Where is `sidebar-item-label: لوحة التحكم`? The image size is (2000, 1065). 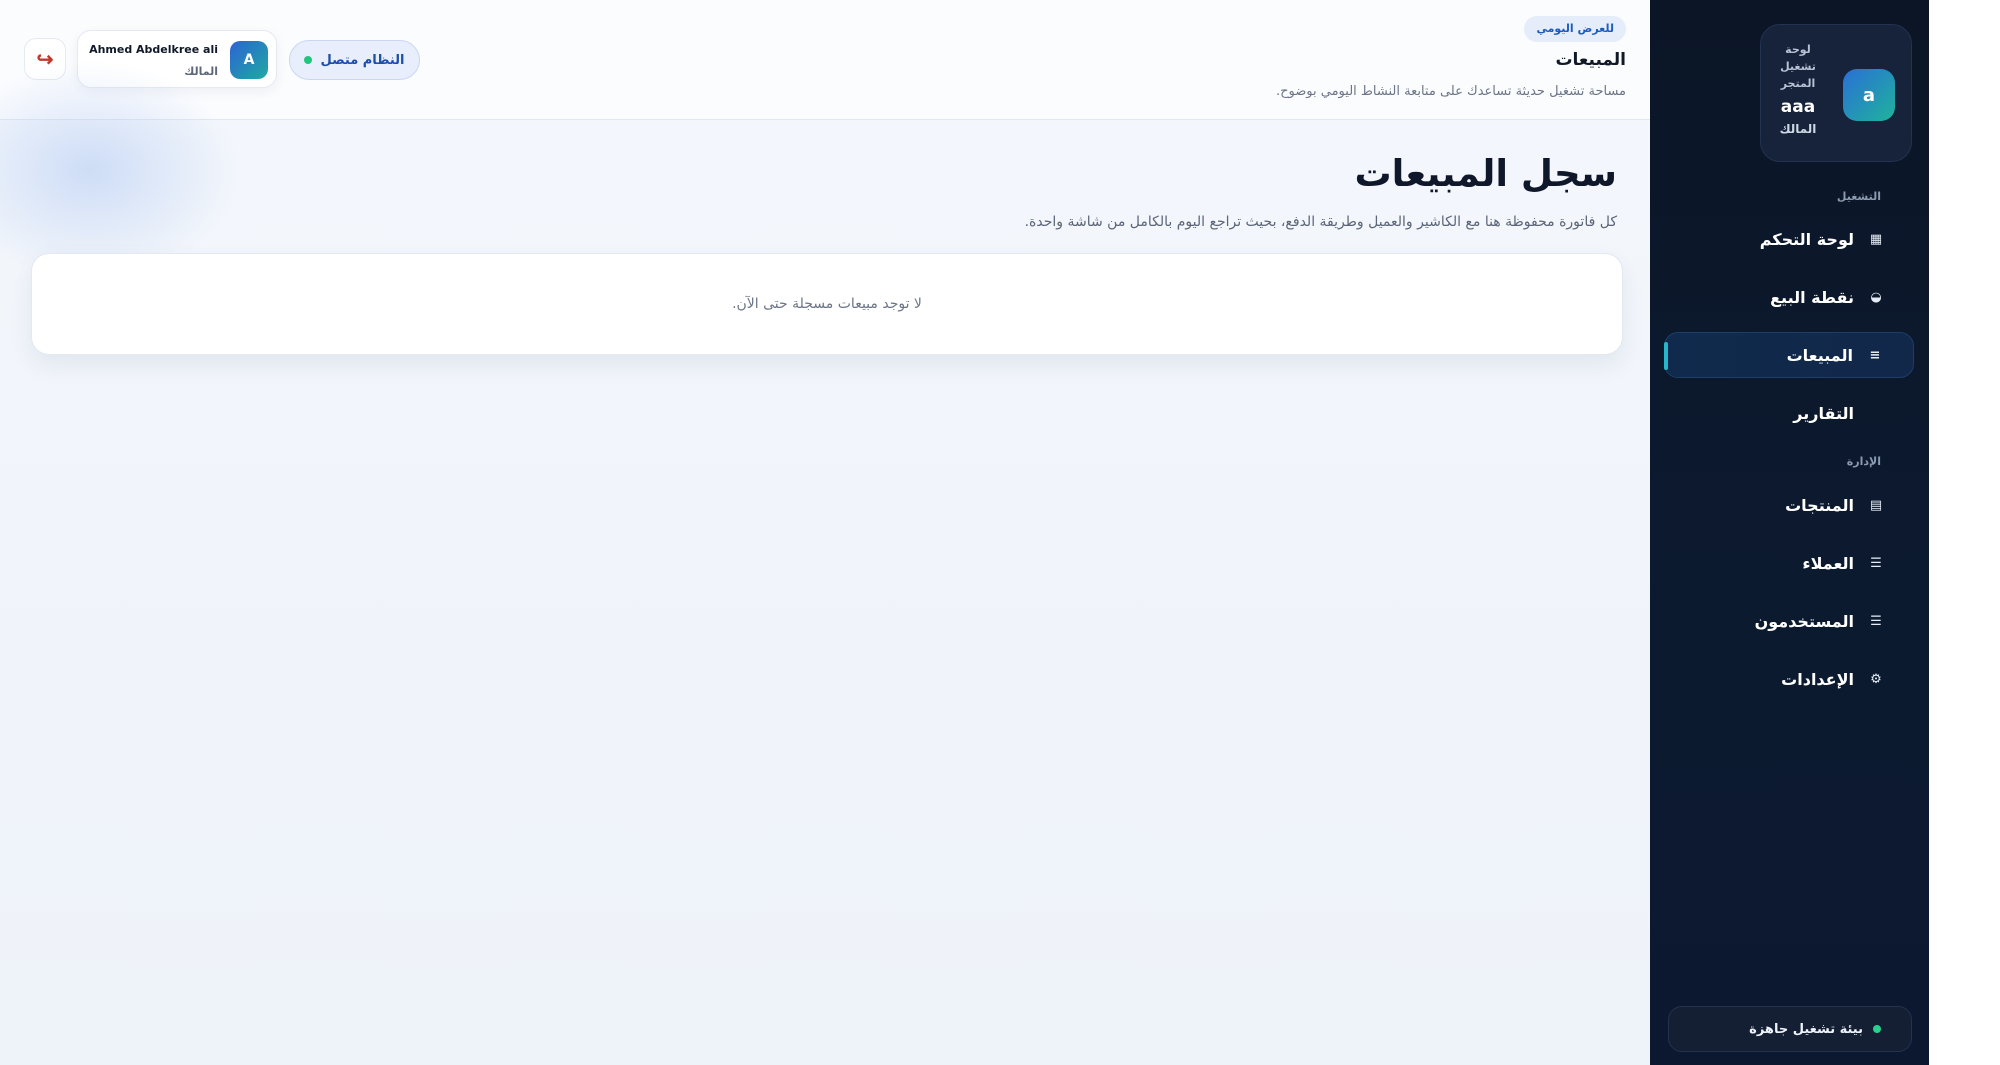
sidebar-item-label: لوحة التحكم is located at coordinates (1806, 239).